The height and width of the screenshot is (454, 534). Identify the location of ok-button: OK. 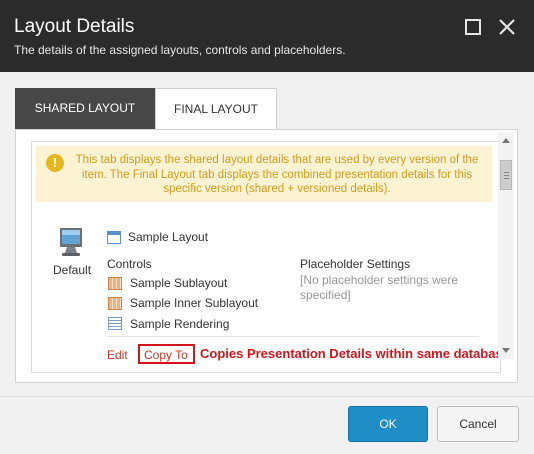
(388, 424).